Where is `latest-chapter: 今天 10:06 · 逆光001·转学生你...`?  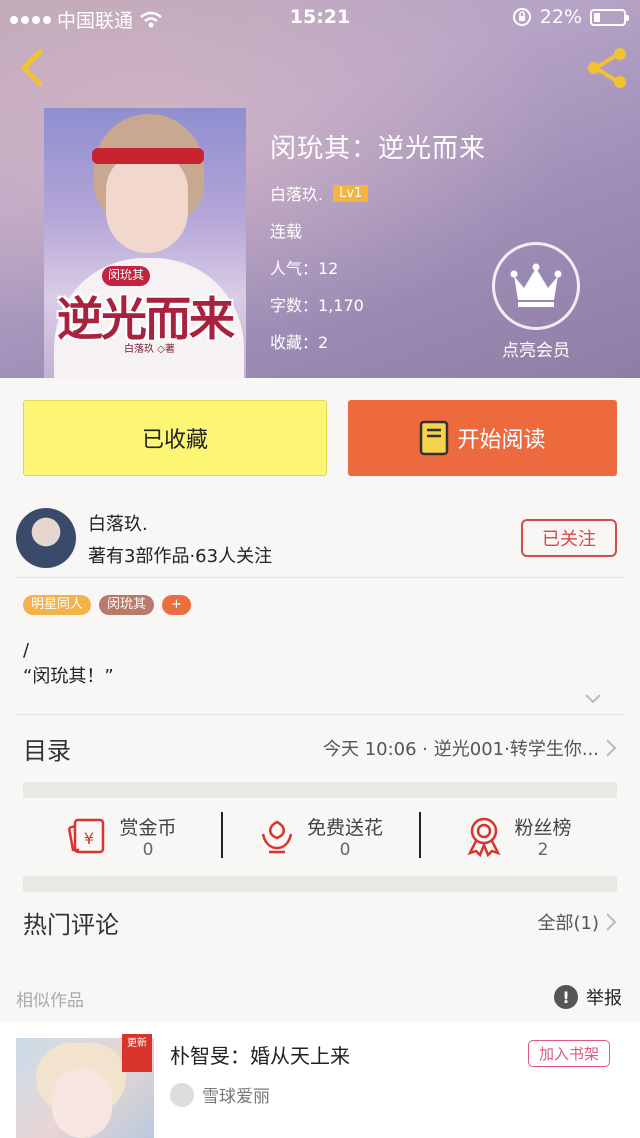
latest-chapter: 今天 10:06 · 逆光001·转学生你... is located at coordinates (460, 749).